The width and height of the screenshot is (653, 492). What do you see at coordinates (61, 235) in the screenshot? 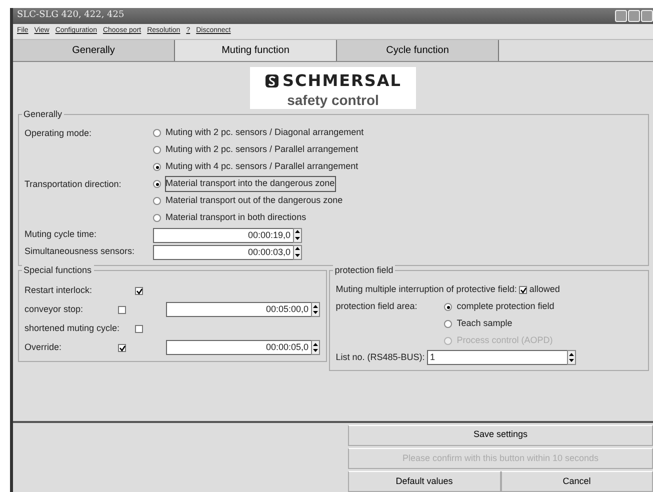
I see `field-label: Muting cycle time:` at bounding box center [61, 235].